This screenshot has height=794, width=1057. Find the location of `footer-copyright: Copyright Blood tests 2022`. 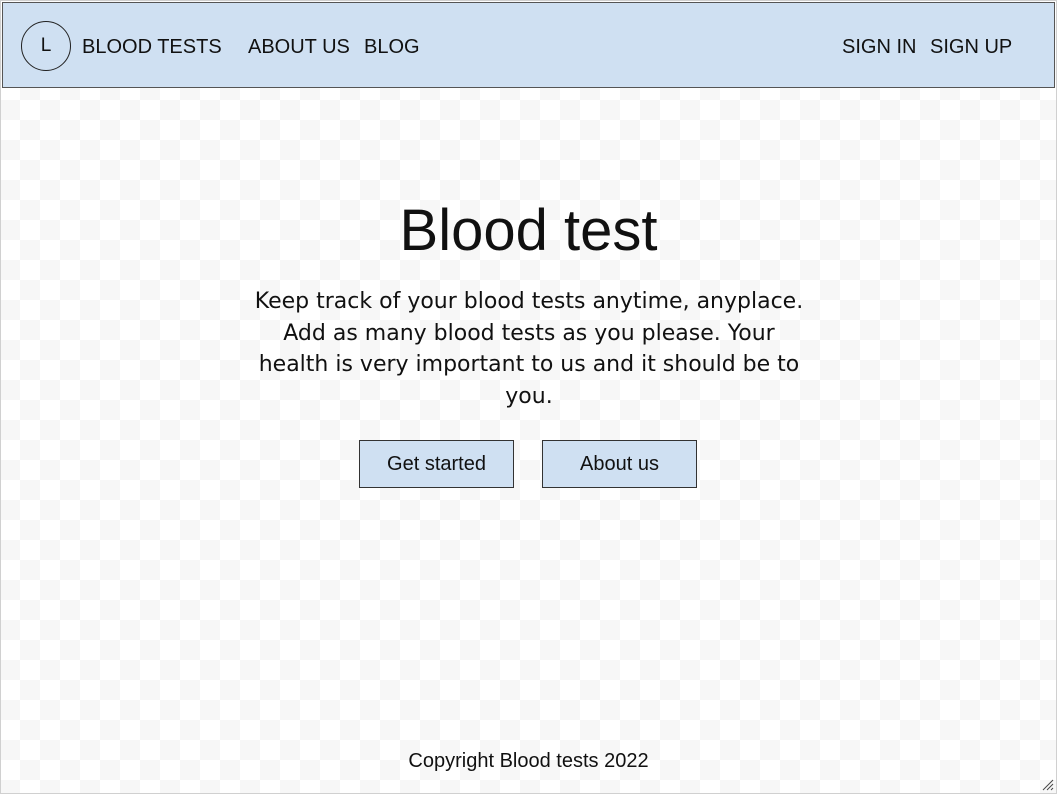

footer-copyright: Copyright Blood tests 2022 is located at coordinates (528, 761).